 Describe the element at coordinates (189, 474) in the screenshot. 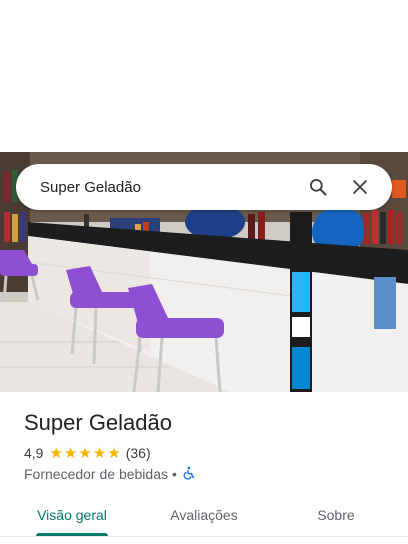

I see `wheelchair-icon` at that location.